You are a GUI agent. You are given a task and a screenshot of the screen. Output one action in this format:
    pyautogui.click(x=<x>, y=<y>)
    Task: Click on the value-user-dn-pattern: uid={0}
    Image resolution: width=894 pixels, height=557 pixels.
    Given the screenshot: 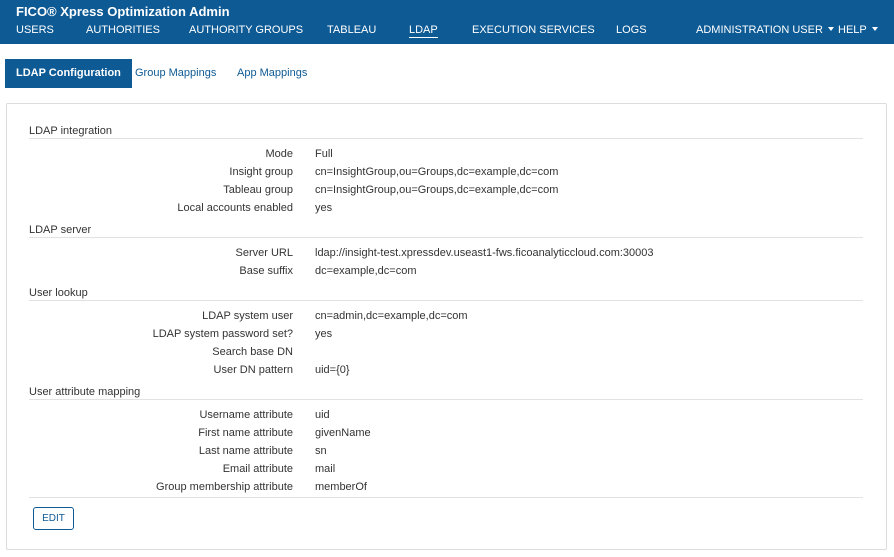 What is the action you would take?
    pyautogui.click(x=332, y=370)
    